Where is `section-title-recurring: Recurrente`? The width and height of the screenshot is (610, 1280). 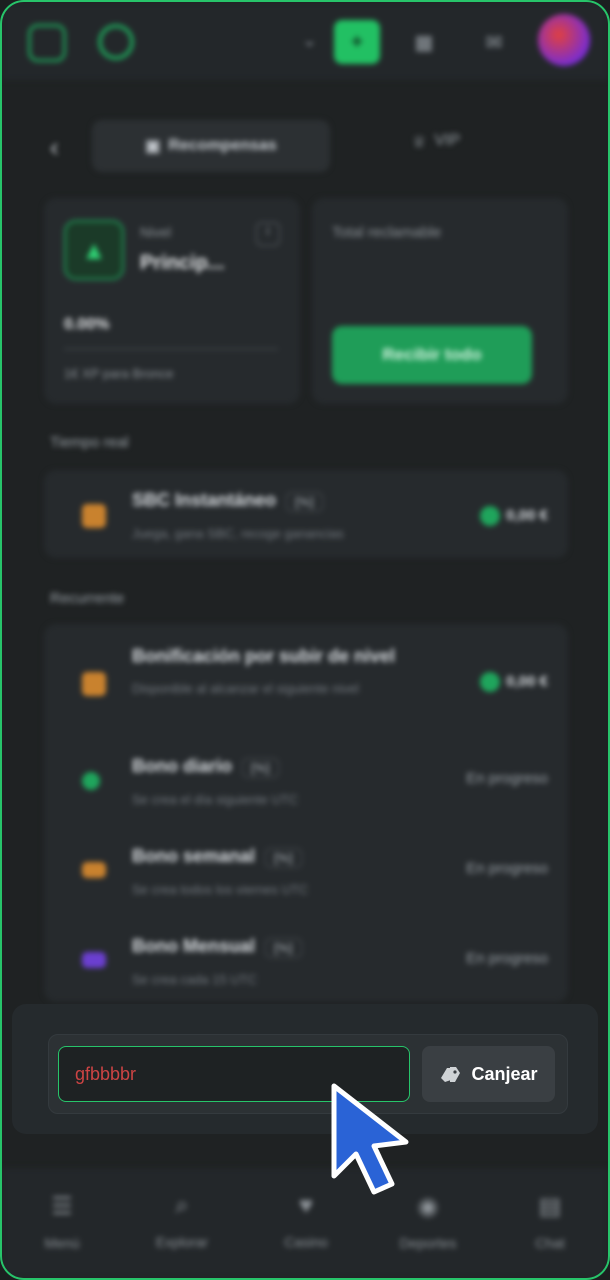 section-title-recurring: Recurrente is located at coordinates (87, 598).